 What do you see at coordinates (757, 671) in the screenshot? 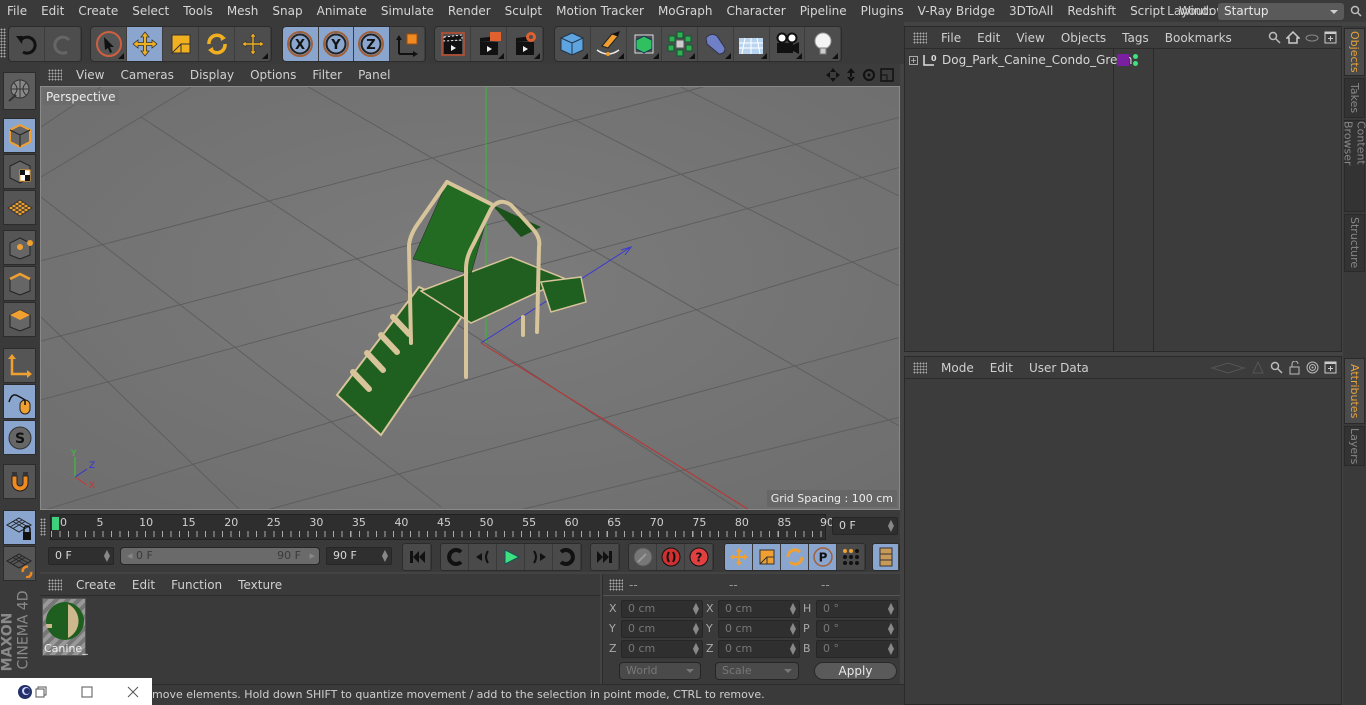
I see `size-mode-select: Scale` at bounding box center [757, 671].